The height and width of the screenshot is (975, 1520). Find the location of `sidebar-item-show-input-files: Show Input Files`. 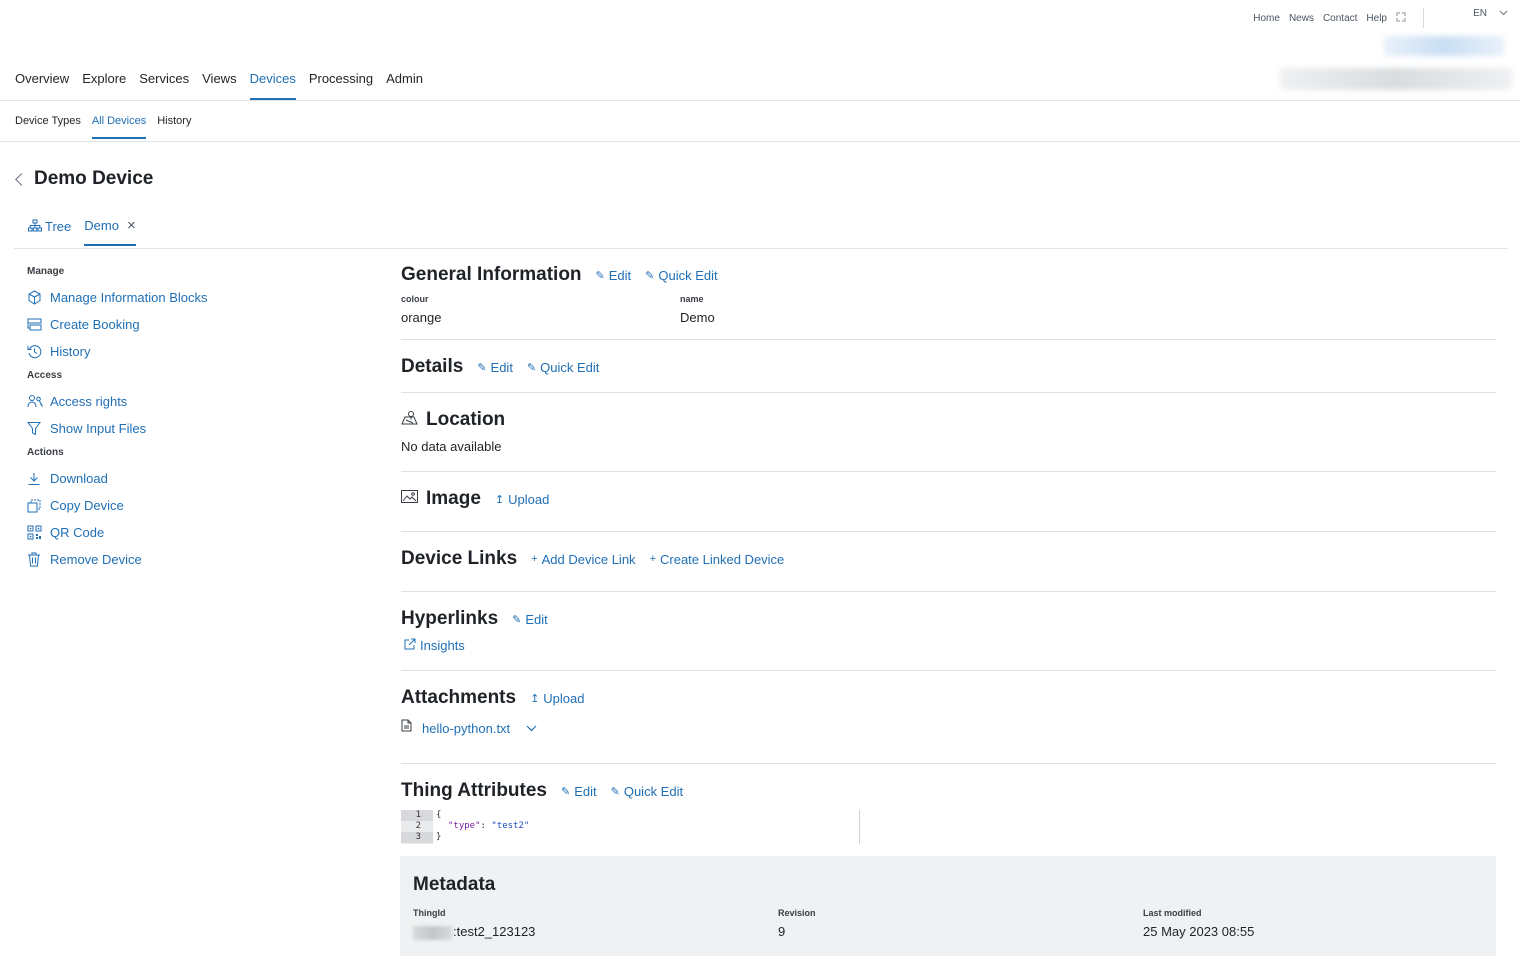

sidebar-item-show-input-files: Show Input Files is located at coordinates (177, 428).